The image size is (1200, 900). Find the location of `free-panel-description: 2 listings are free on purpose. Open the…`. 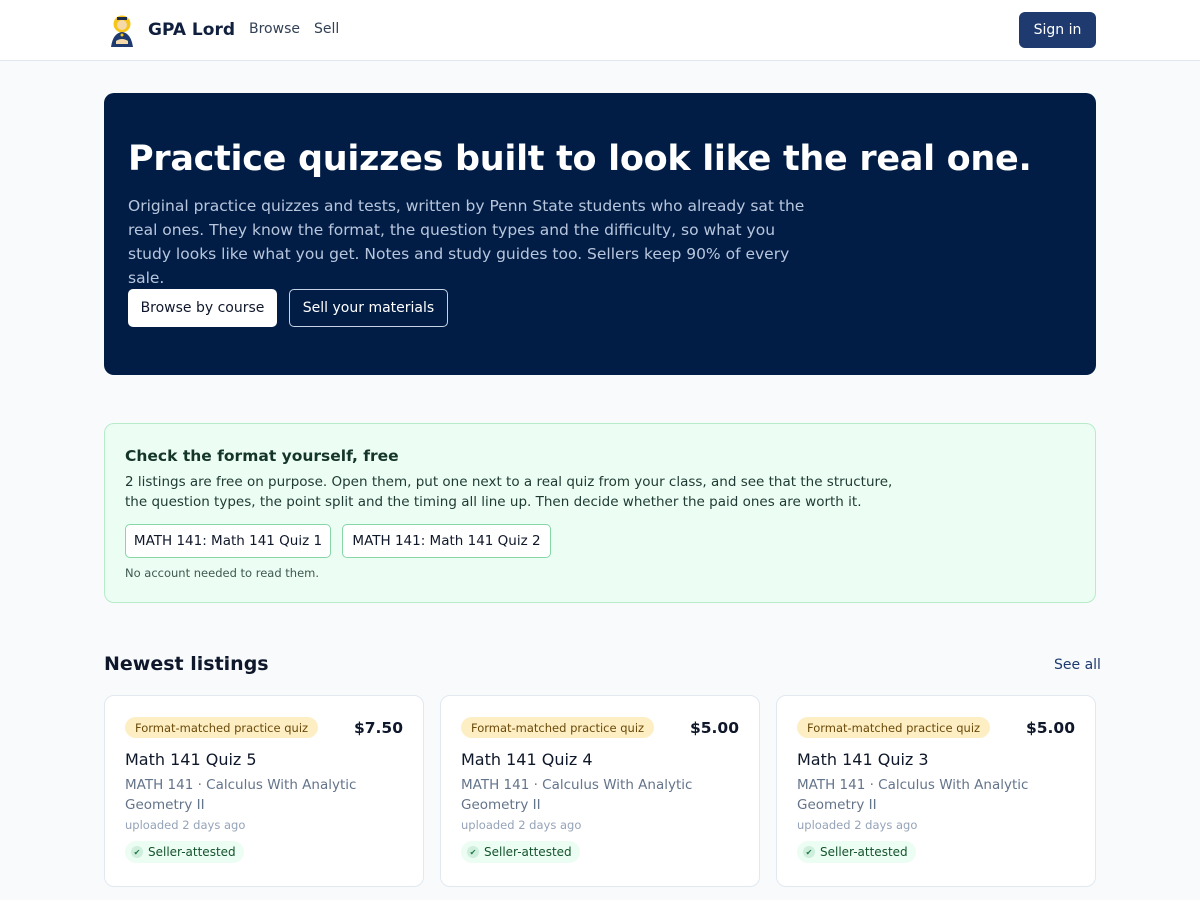

free-panel-description: 2 listings are free on purpose. Open the… is located at coordinates (509, 492).